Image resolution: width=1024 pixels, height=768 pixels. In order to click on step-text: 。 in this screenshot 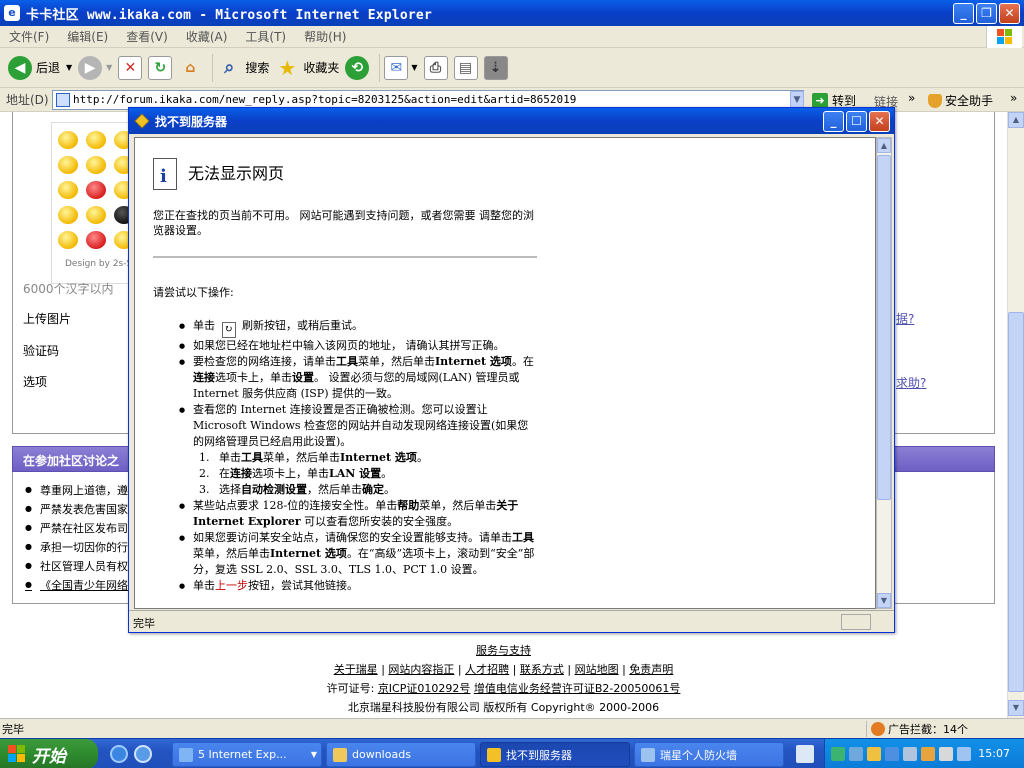, I will do `click(422, 457)`.